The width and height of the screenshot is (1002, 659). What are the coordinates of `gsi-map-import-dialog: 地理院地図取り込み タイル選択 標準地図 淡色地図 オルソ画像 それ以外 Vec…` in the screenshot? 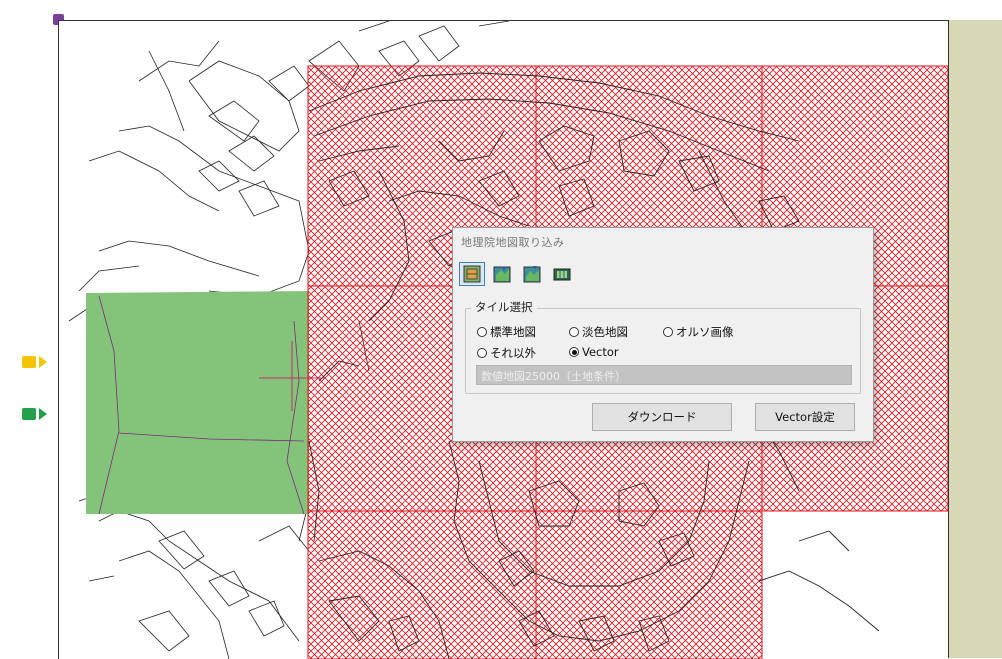 It's located at (663, 334).